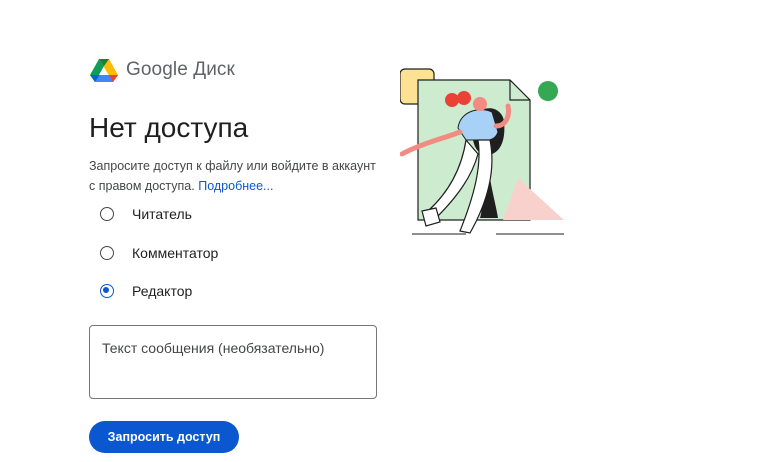 The width and height of the screenshot is (782, 462). Describe the element at coordinates (107, 253) in the screenshot. I see `radio-commenter` at that location.